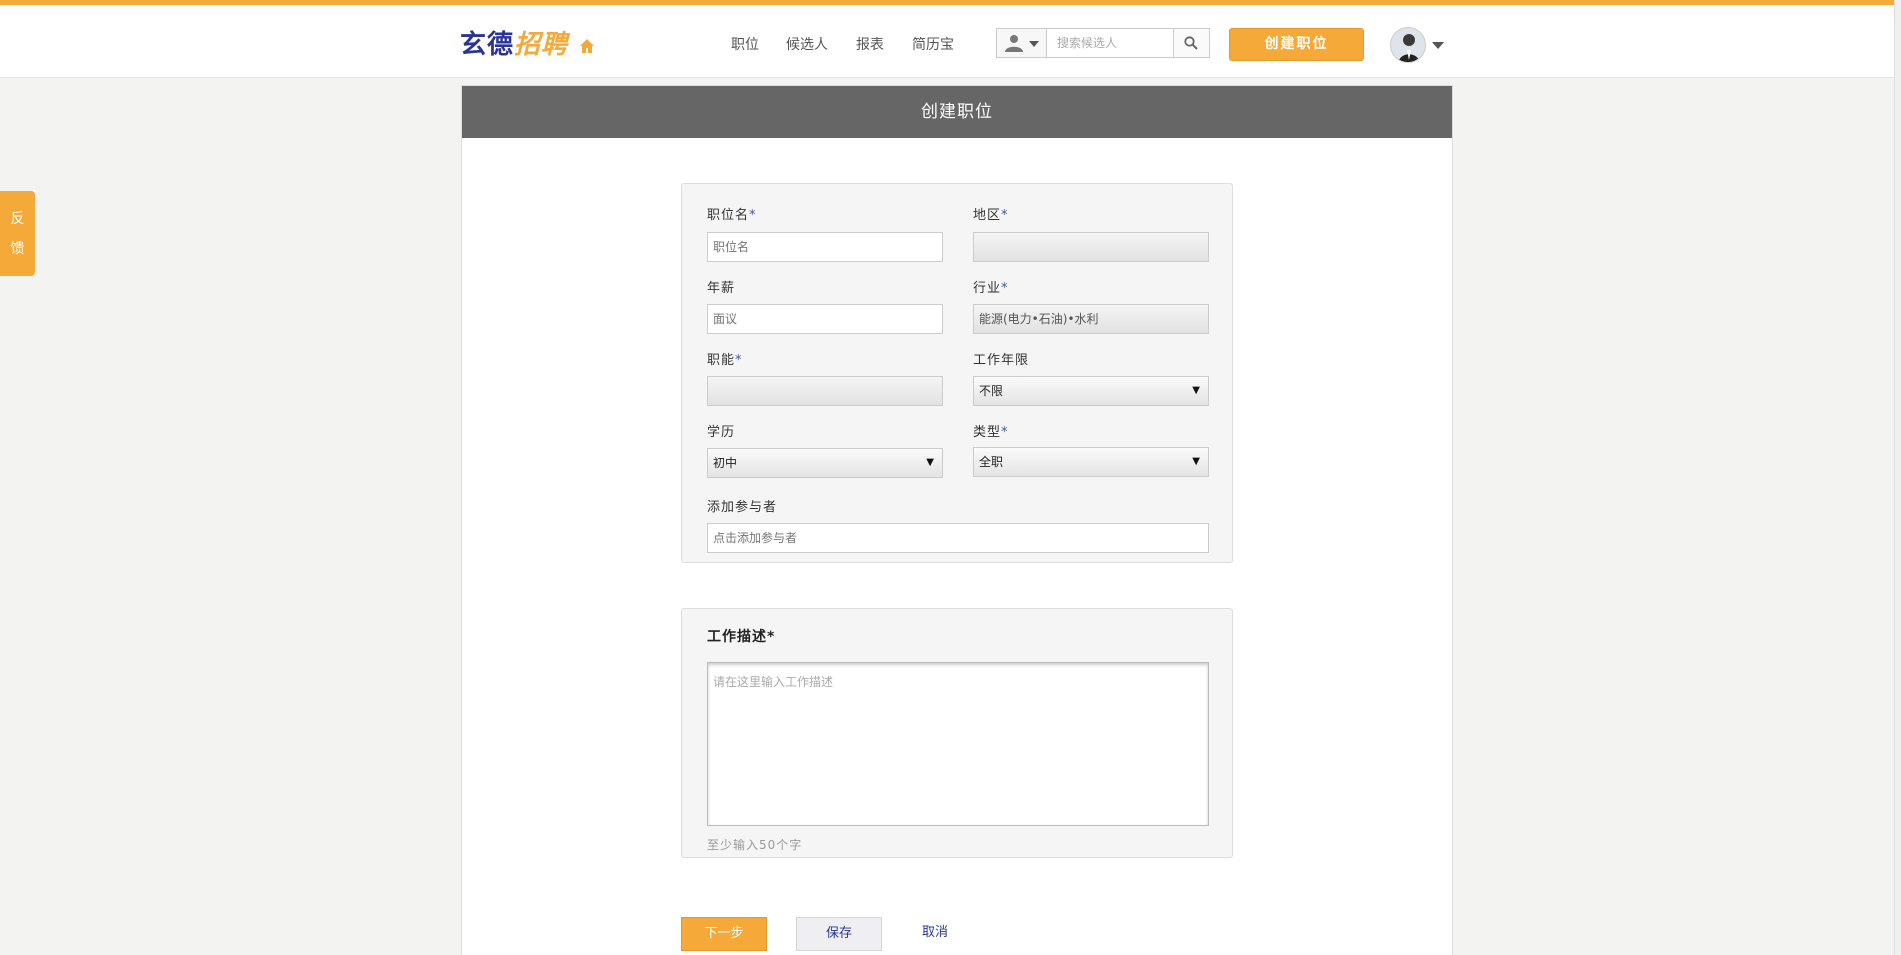  Describe the element at coordinates (755, 845) in the screenshot. I see `description-hint: 至少输入50个字` at that location.